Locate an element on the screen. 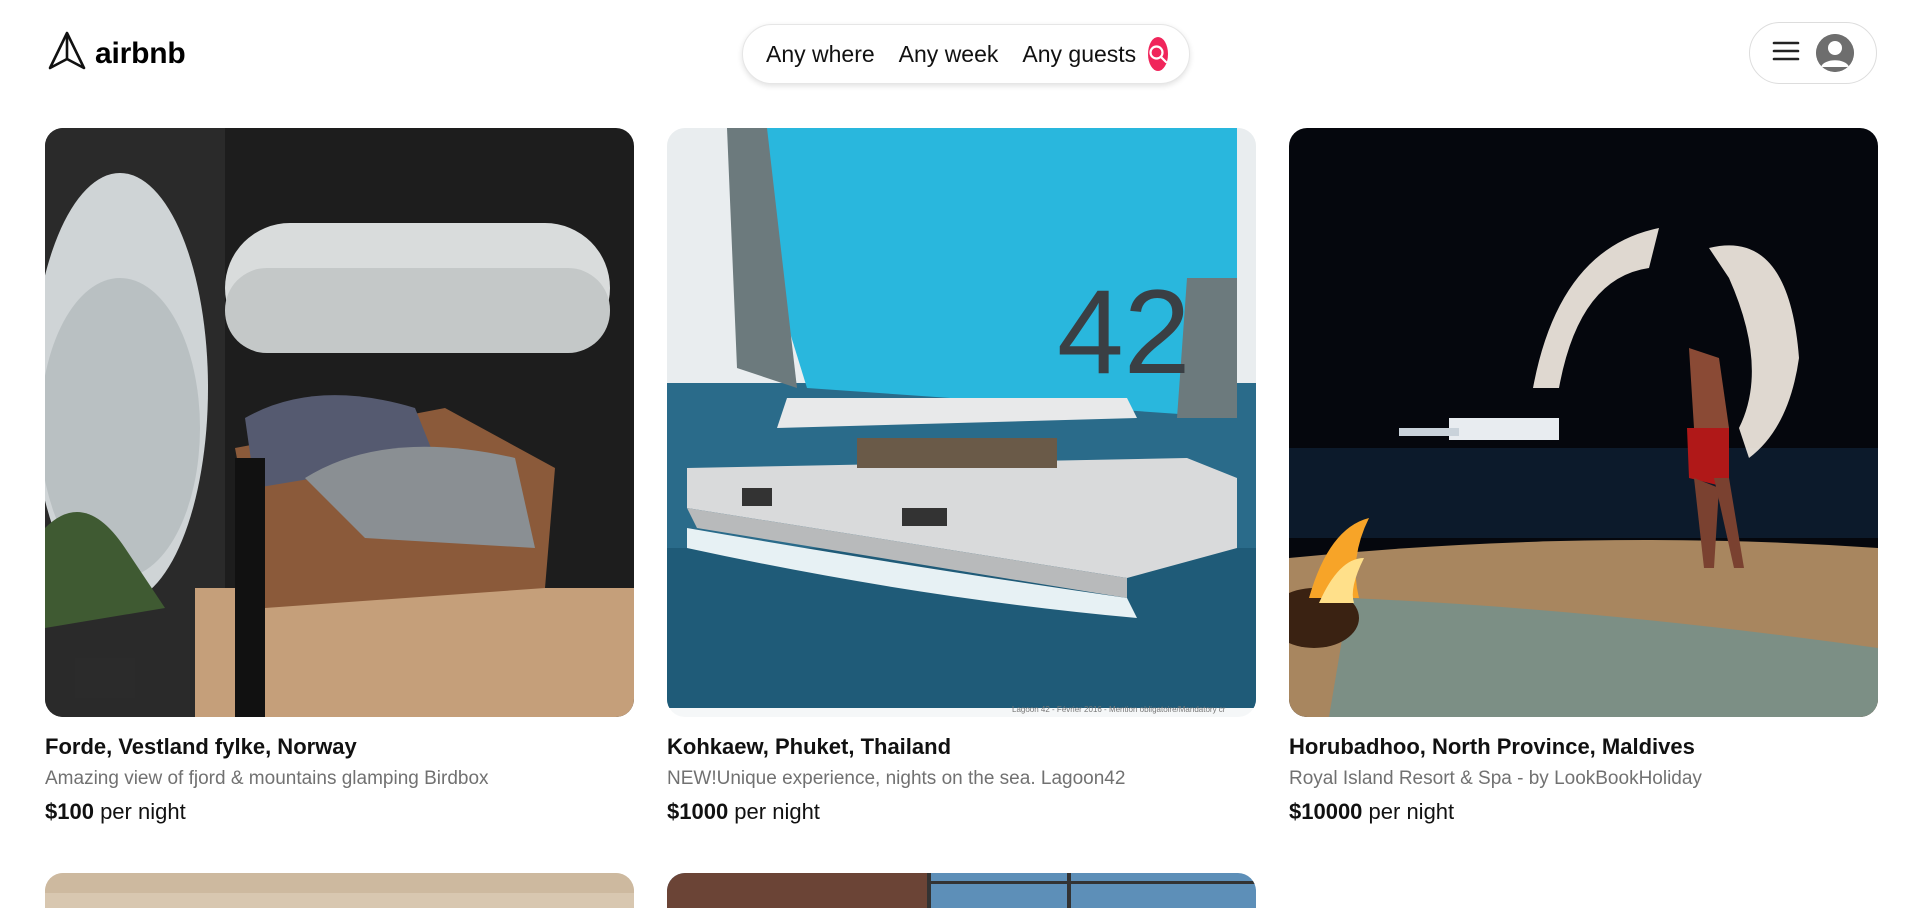  sail-number: 42 is located at coordinates (1123, 332).